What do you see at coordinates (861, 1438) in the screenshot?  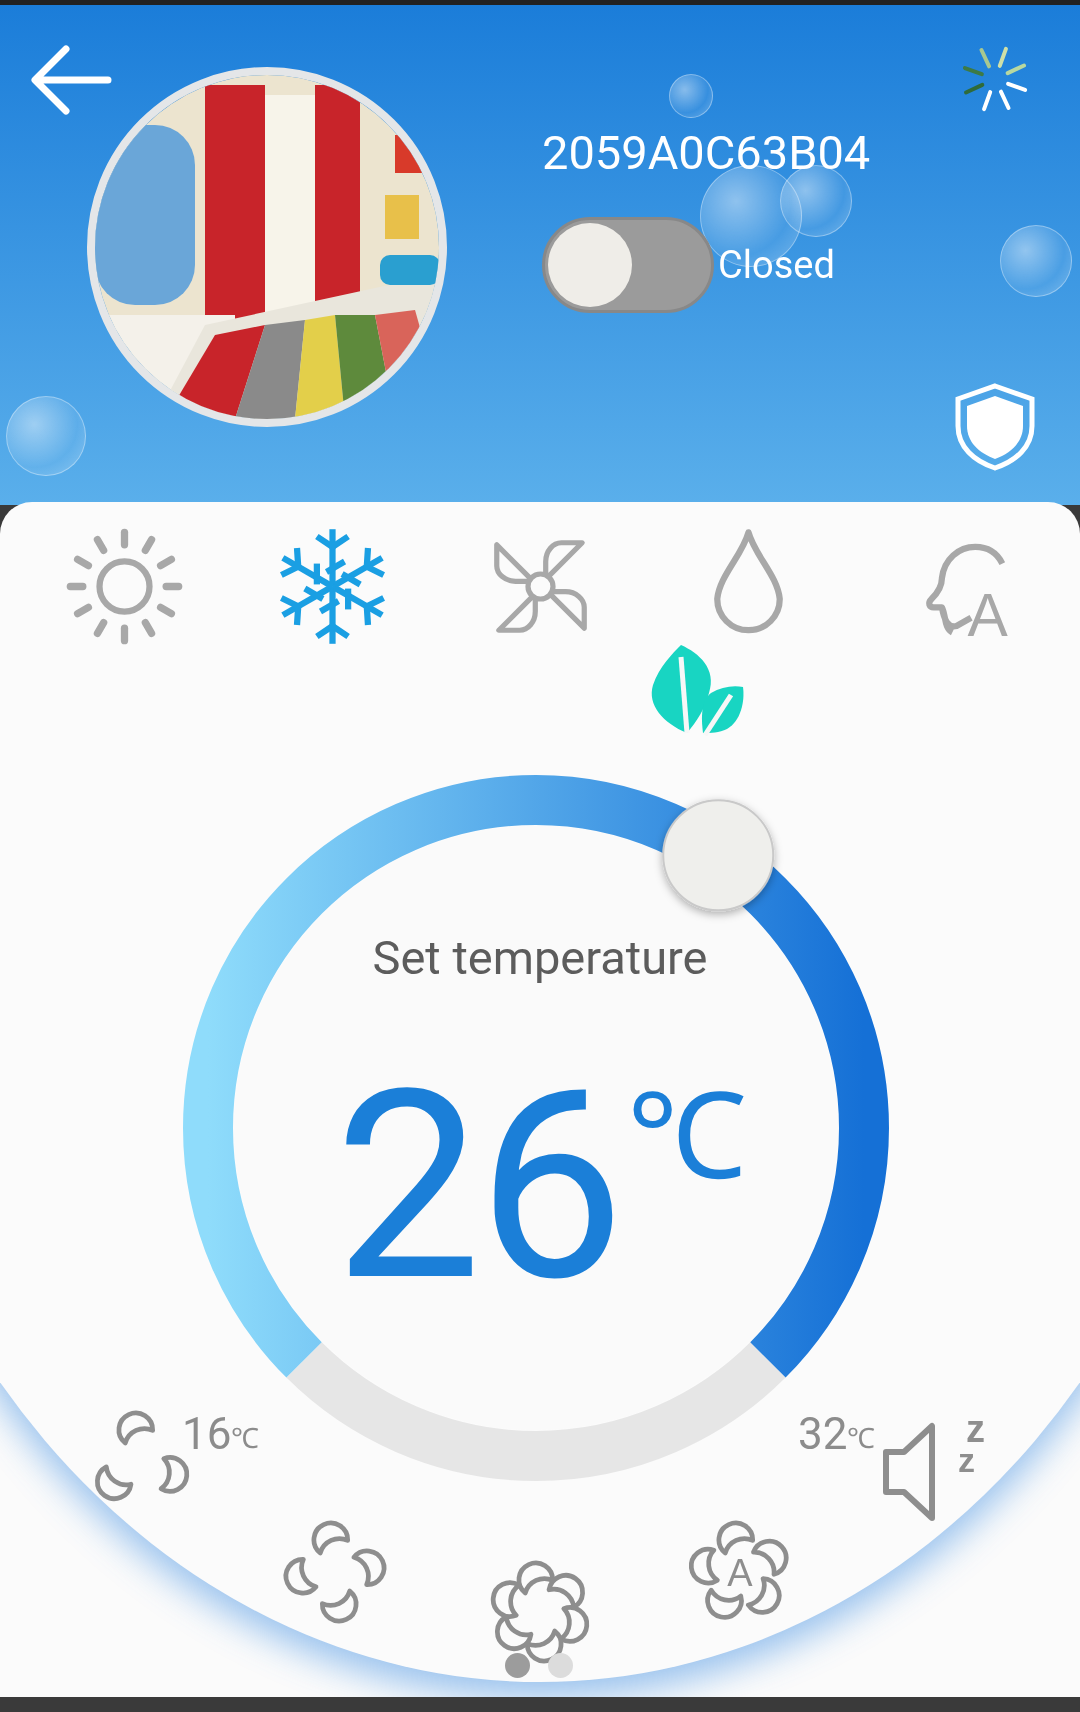 I see `max-temperature-unit: ℃` at bounding box center [861, 1438].